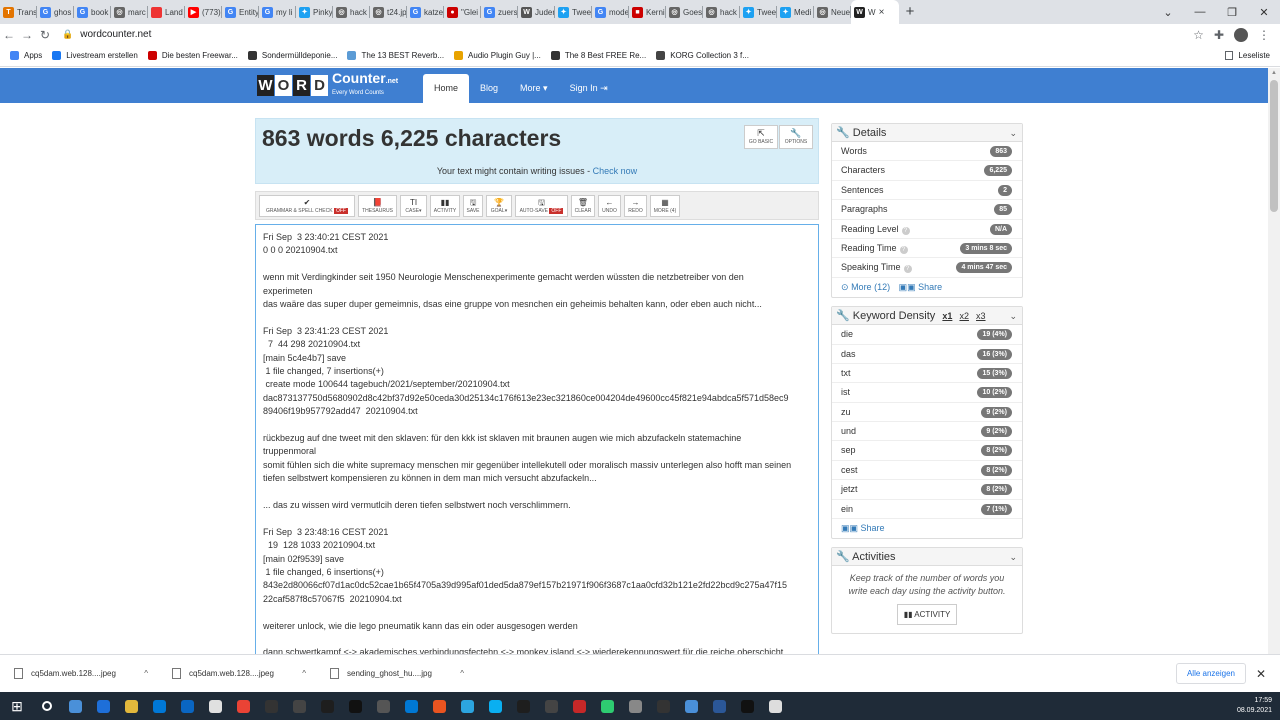 The width and height of the screenshot is (1280, 720). Describe the element at coordinates (388, 12) in the screenshot. I see `browser-tab: ◎ t24.jp` at that location.